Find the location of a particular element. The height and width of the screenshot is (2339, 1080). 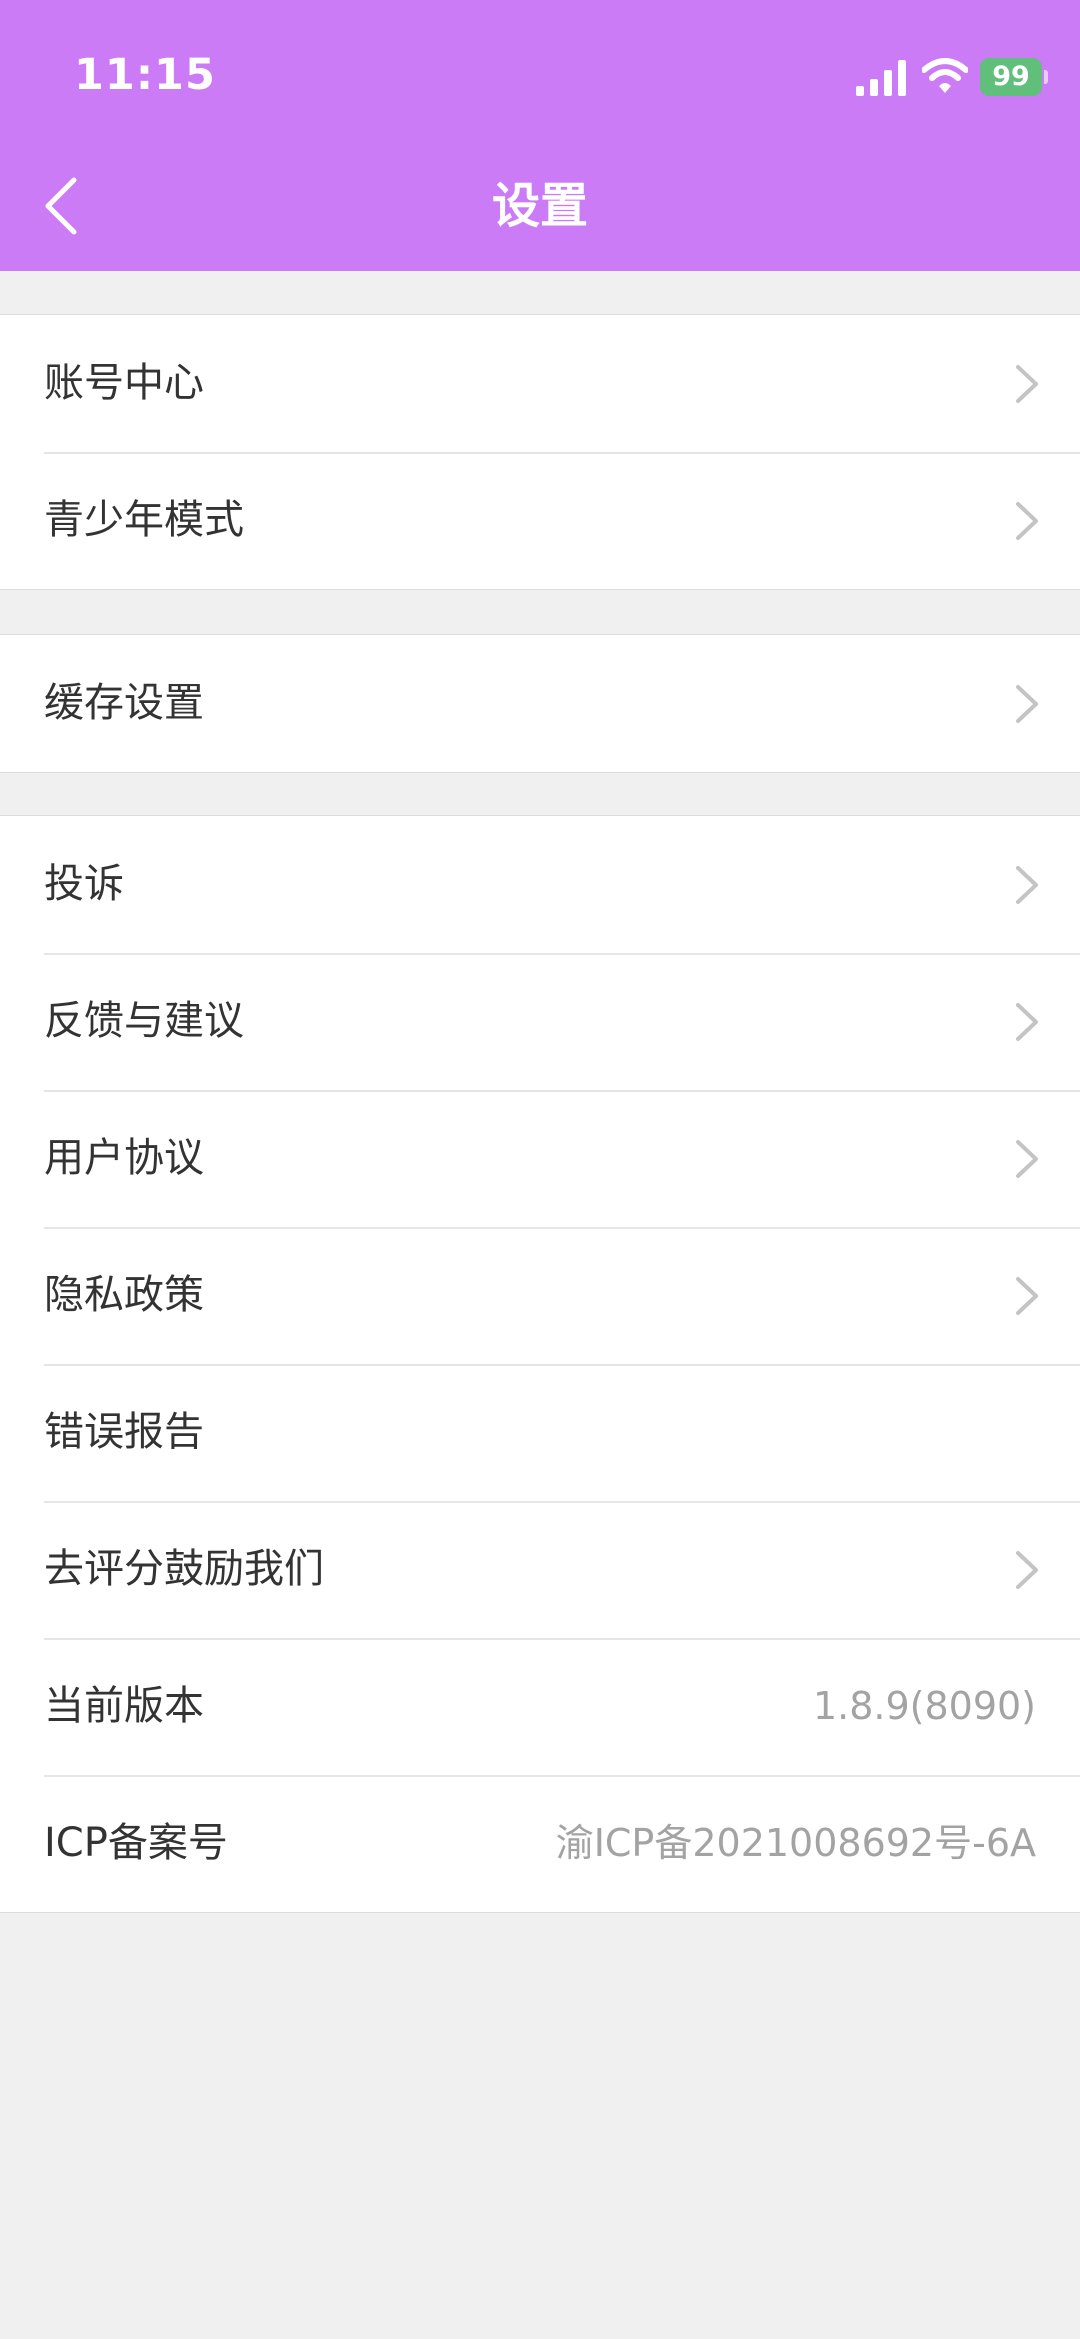

settings-item-rate-us: 去评分鼓励我们 is located at coordinates (540, 1569).